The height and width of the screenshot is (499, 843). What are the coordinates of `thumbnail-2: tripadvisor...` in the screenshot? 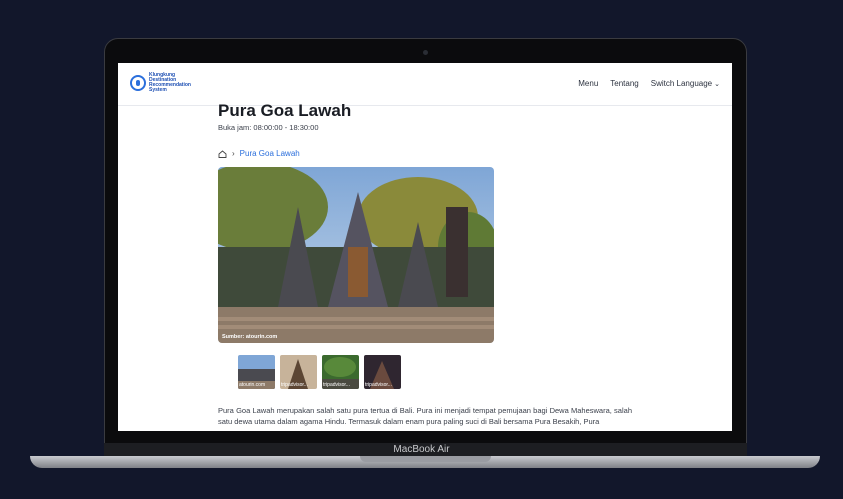 It's located at (298, 372).